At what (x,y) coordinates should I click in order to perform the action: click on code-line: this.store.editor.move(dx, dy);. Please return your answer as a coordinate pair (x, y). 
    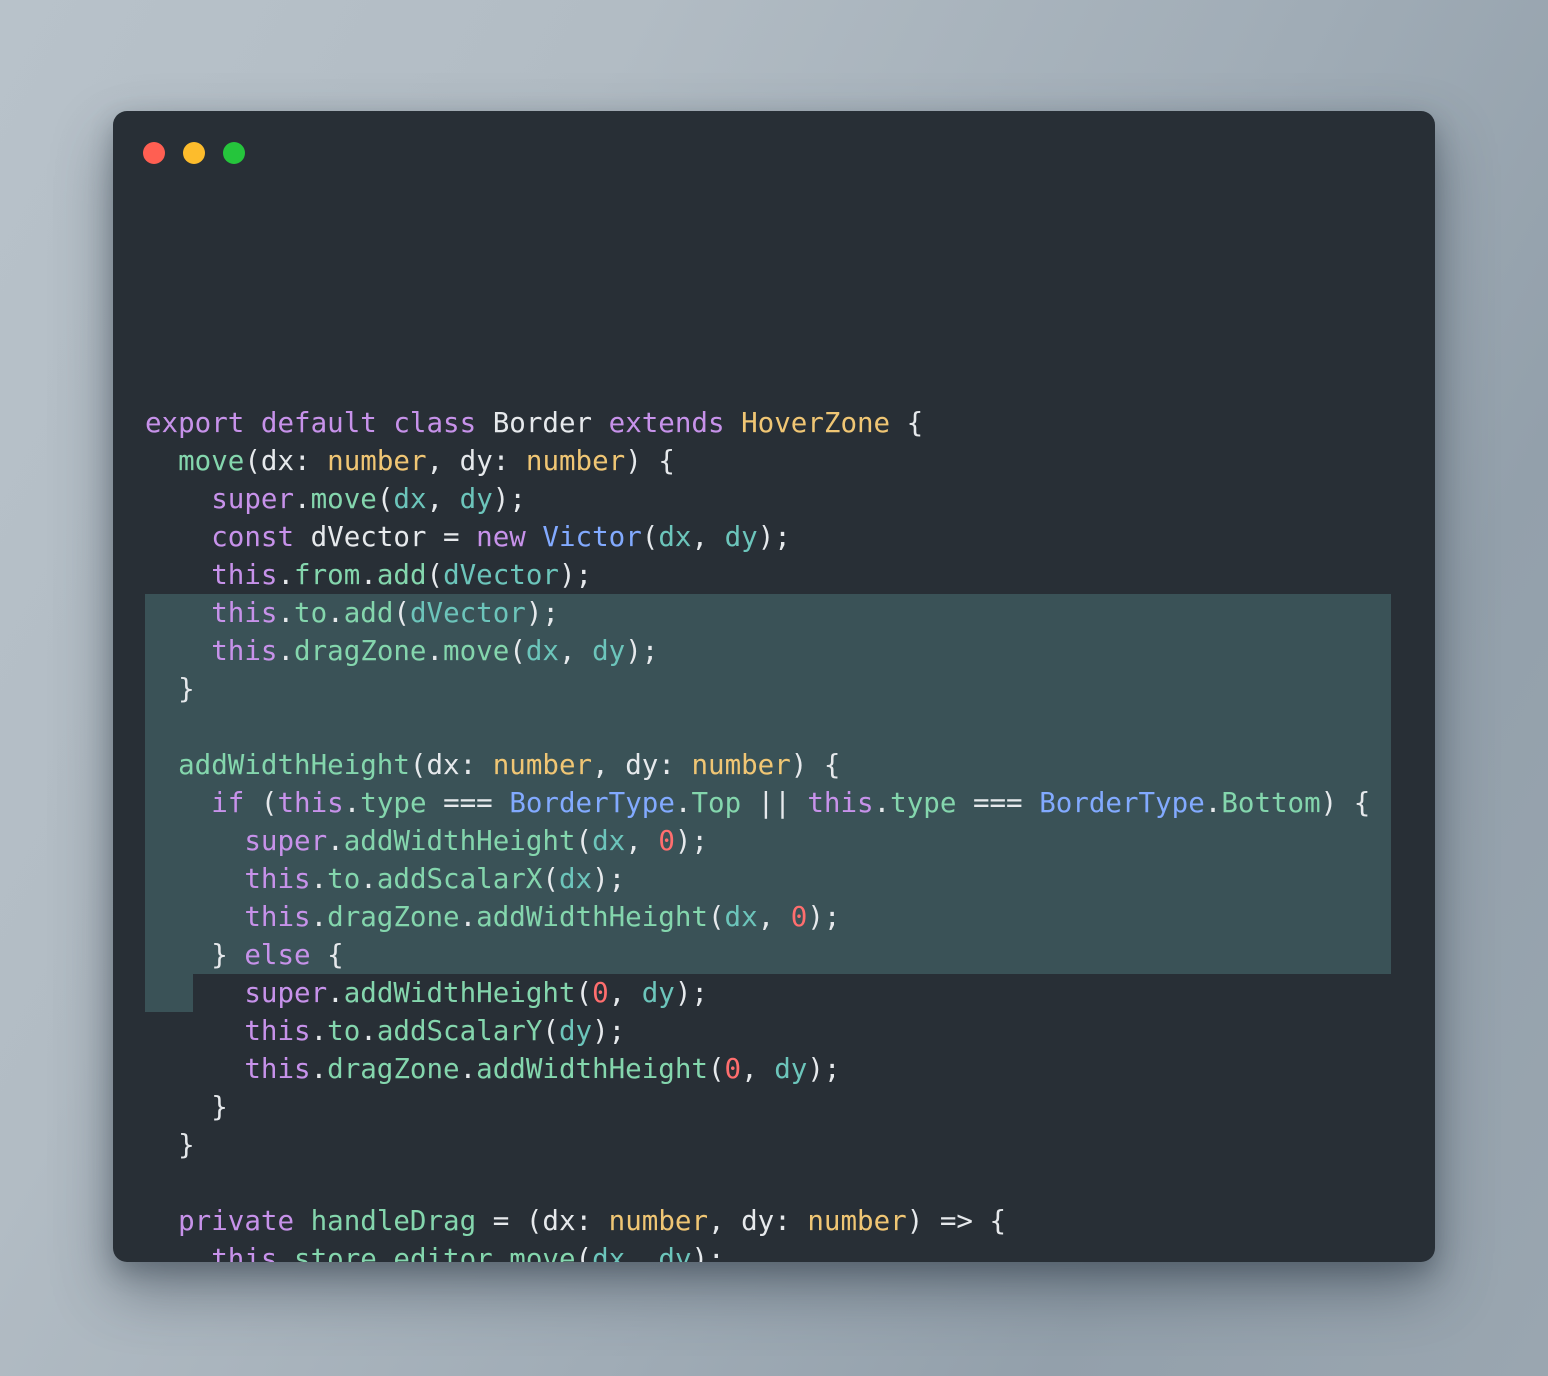
    Looking at the image, I should click on (774, 1251).